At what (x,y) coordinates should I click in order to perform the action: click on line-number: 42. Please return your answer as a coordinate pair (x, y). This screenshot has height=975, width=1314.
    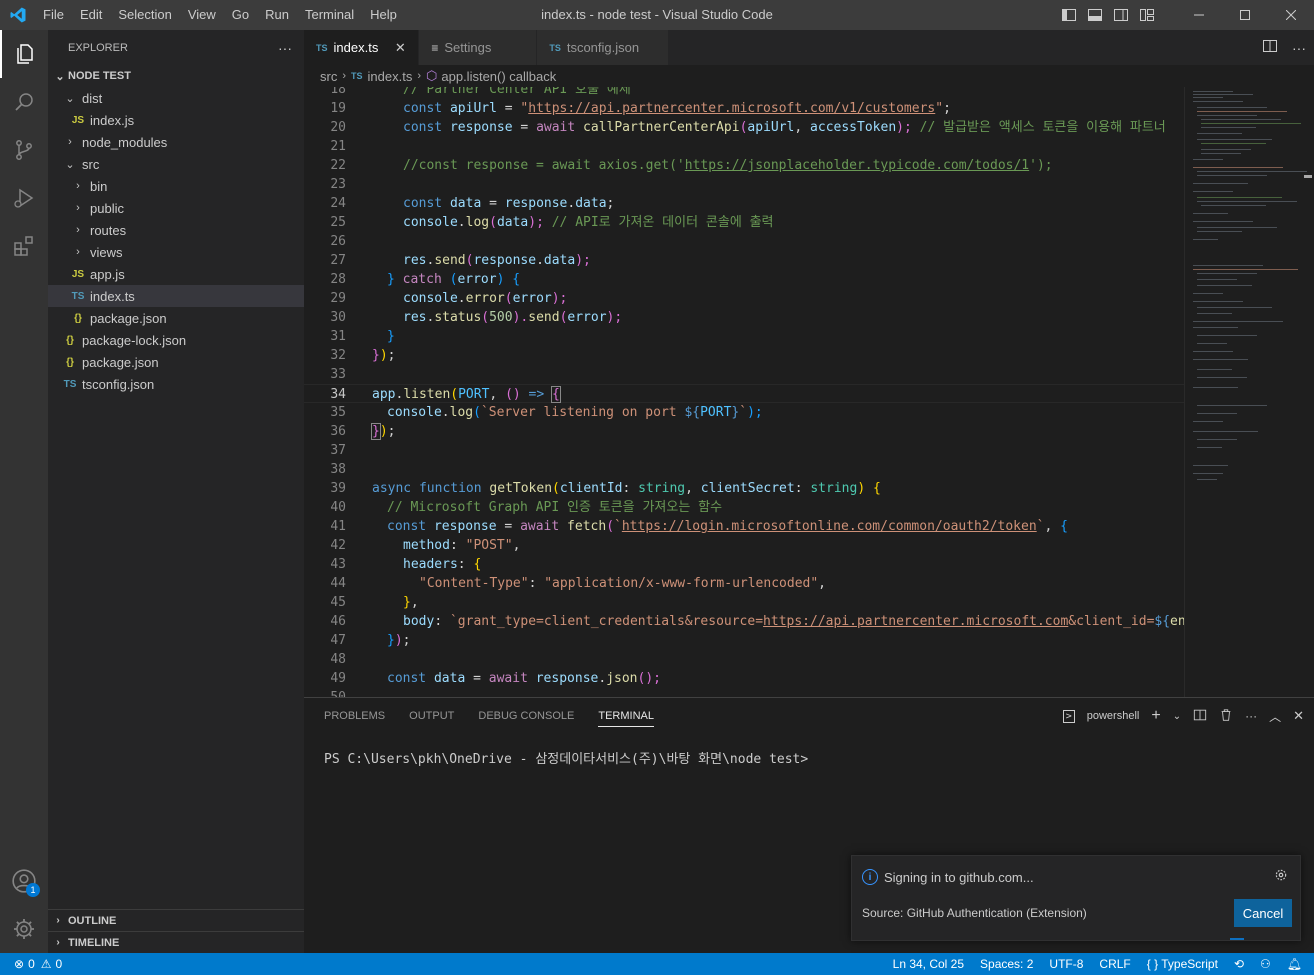
    Looking at the image, I should click on (338, 545).